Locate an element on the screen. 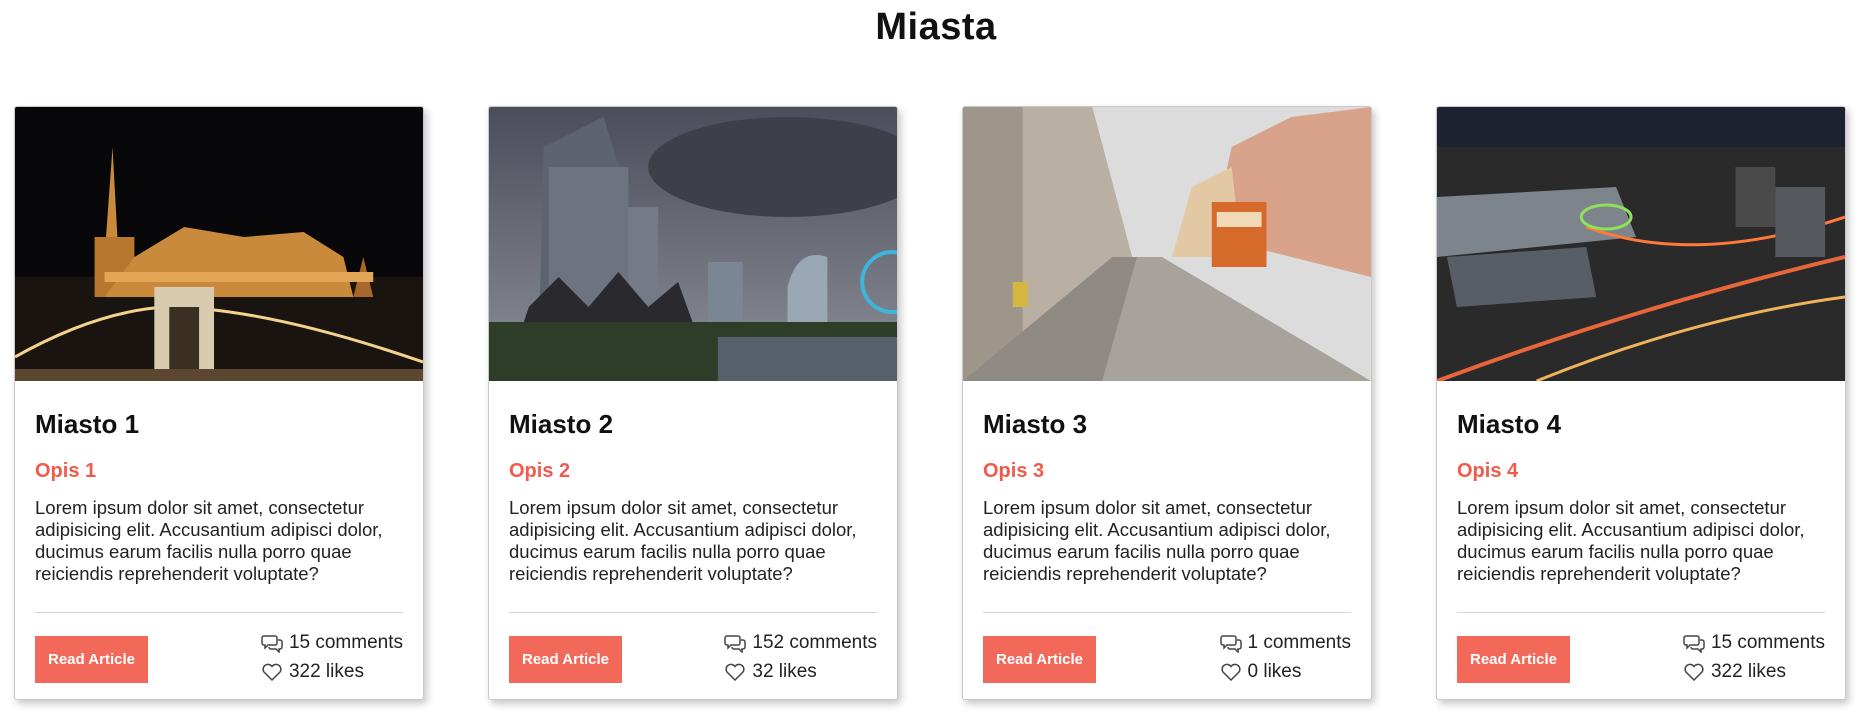 This screenshot has width=1872, height=712. card-footer: Read Article 1 comments 0 likes is located at coordinates (1167, 658).